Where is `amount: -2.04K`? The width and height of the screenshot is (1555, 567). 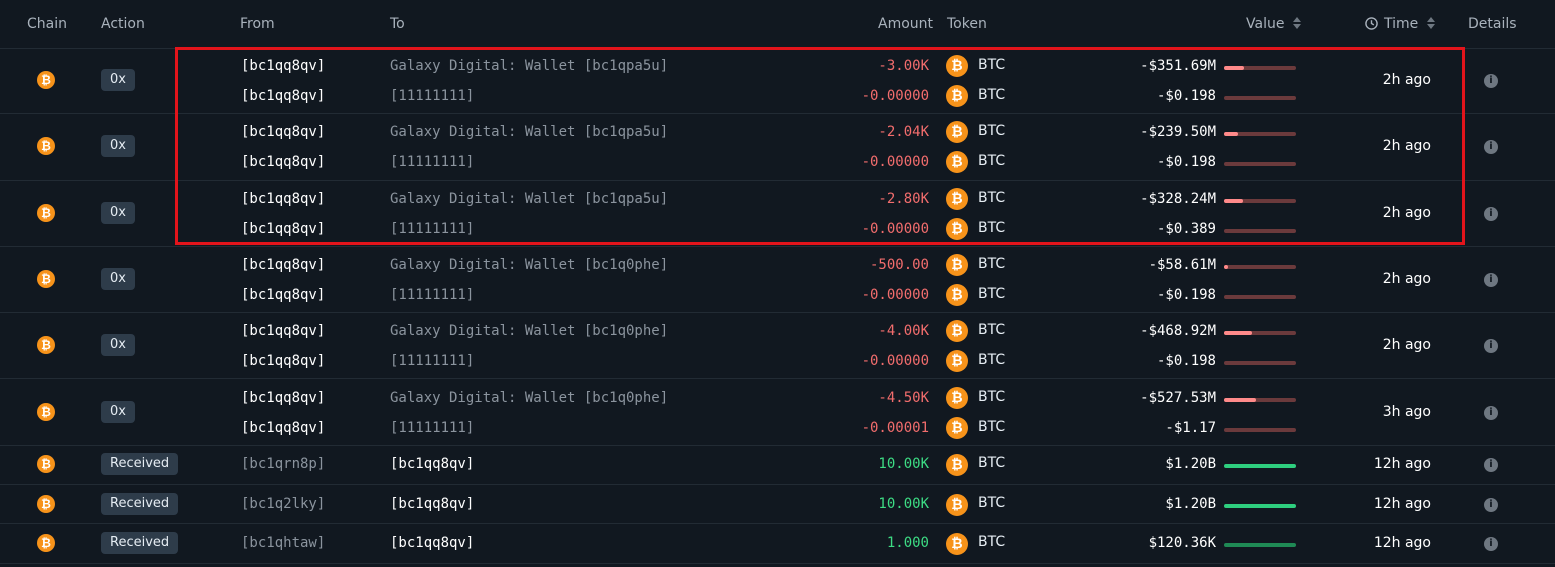
amount: -2.04K is located at coordinates (903, 132).